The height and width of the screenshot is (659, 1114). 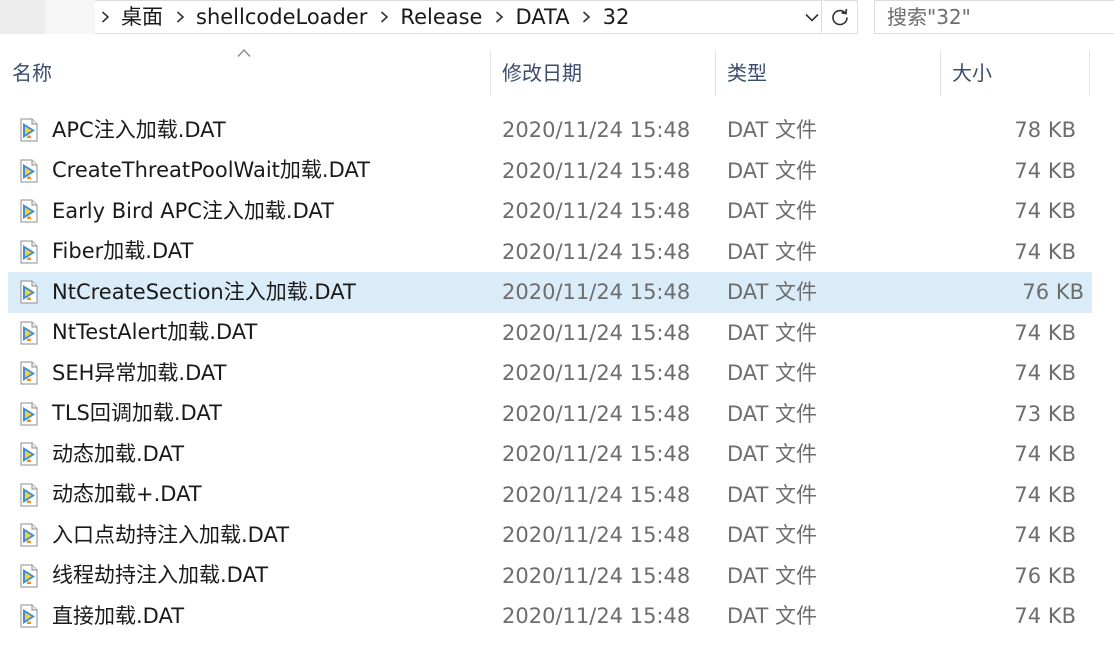 I want to click on breadcrumb-item: shellcodeLoader, so click(x=282, y=17).